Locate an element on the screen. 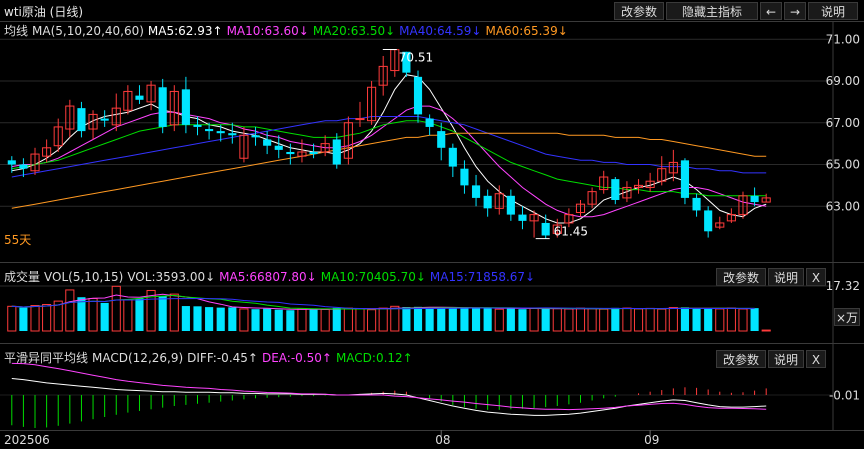  high-label: 70.51 is located at coordinates (416, 57).